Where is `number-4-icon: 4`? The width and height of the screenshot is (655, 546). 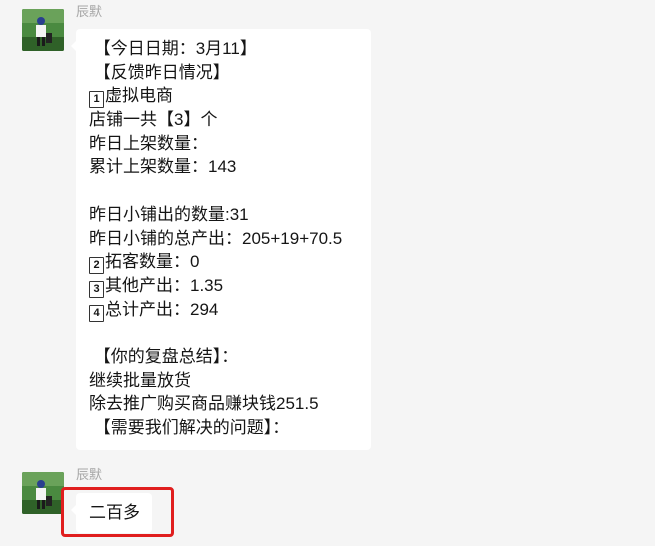 number-4-icon: 4 is located at coordinates (96, 313).